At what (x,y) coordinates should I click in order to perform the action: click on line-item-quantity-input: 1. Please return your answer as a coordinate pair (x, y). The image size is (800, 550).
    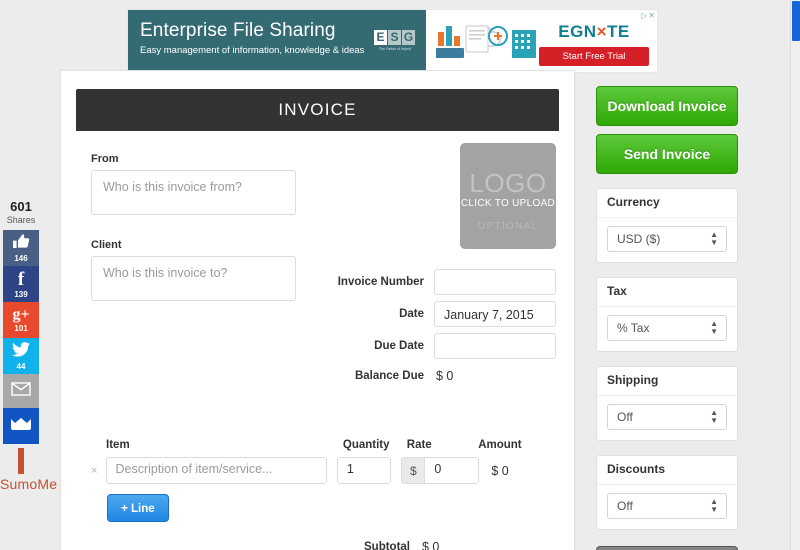
    Looking at the image, I should click on (364, 470).